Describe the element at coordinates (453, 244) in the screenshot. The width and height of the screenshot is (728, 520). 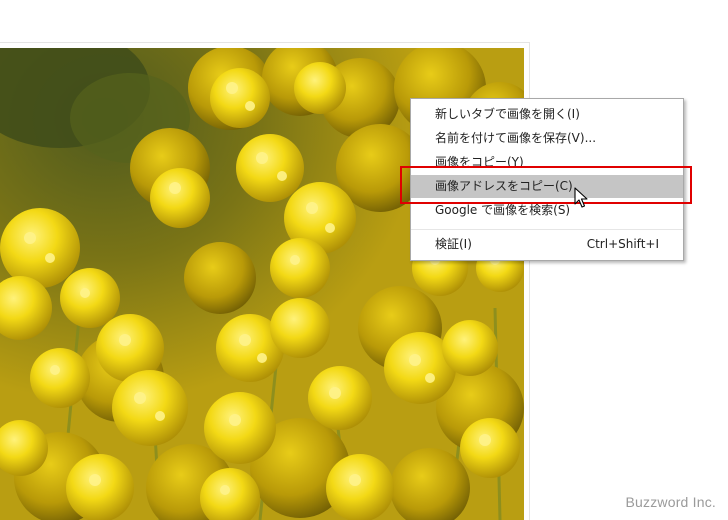
I see `menu-item-label: 検証(I)` at that location.